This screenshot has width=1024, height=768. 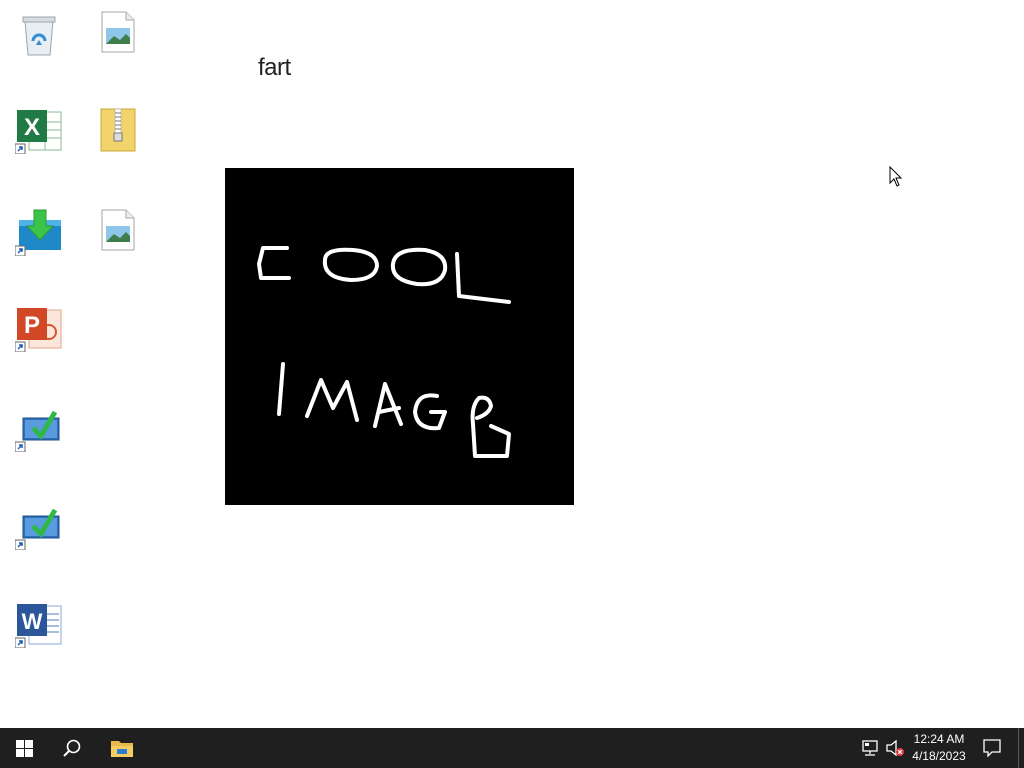 What do you see at coordinates (939, 739) in the screenshot?
I see `clock-time: 12:24 AM` at bounding box center [939, 739].